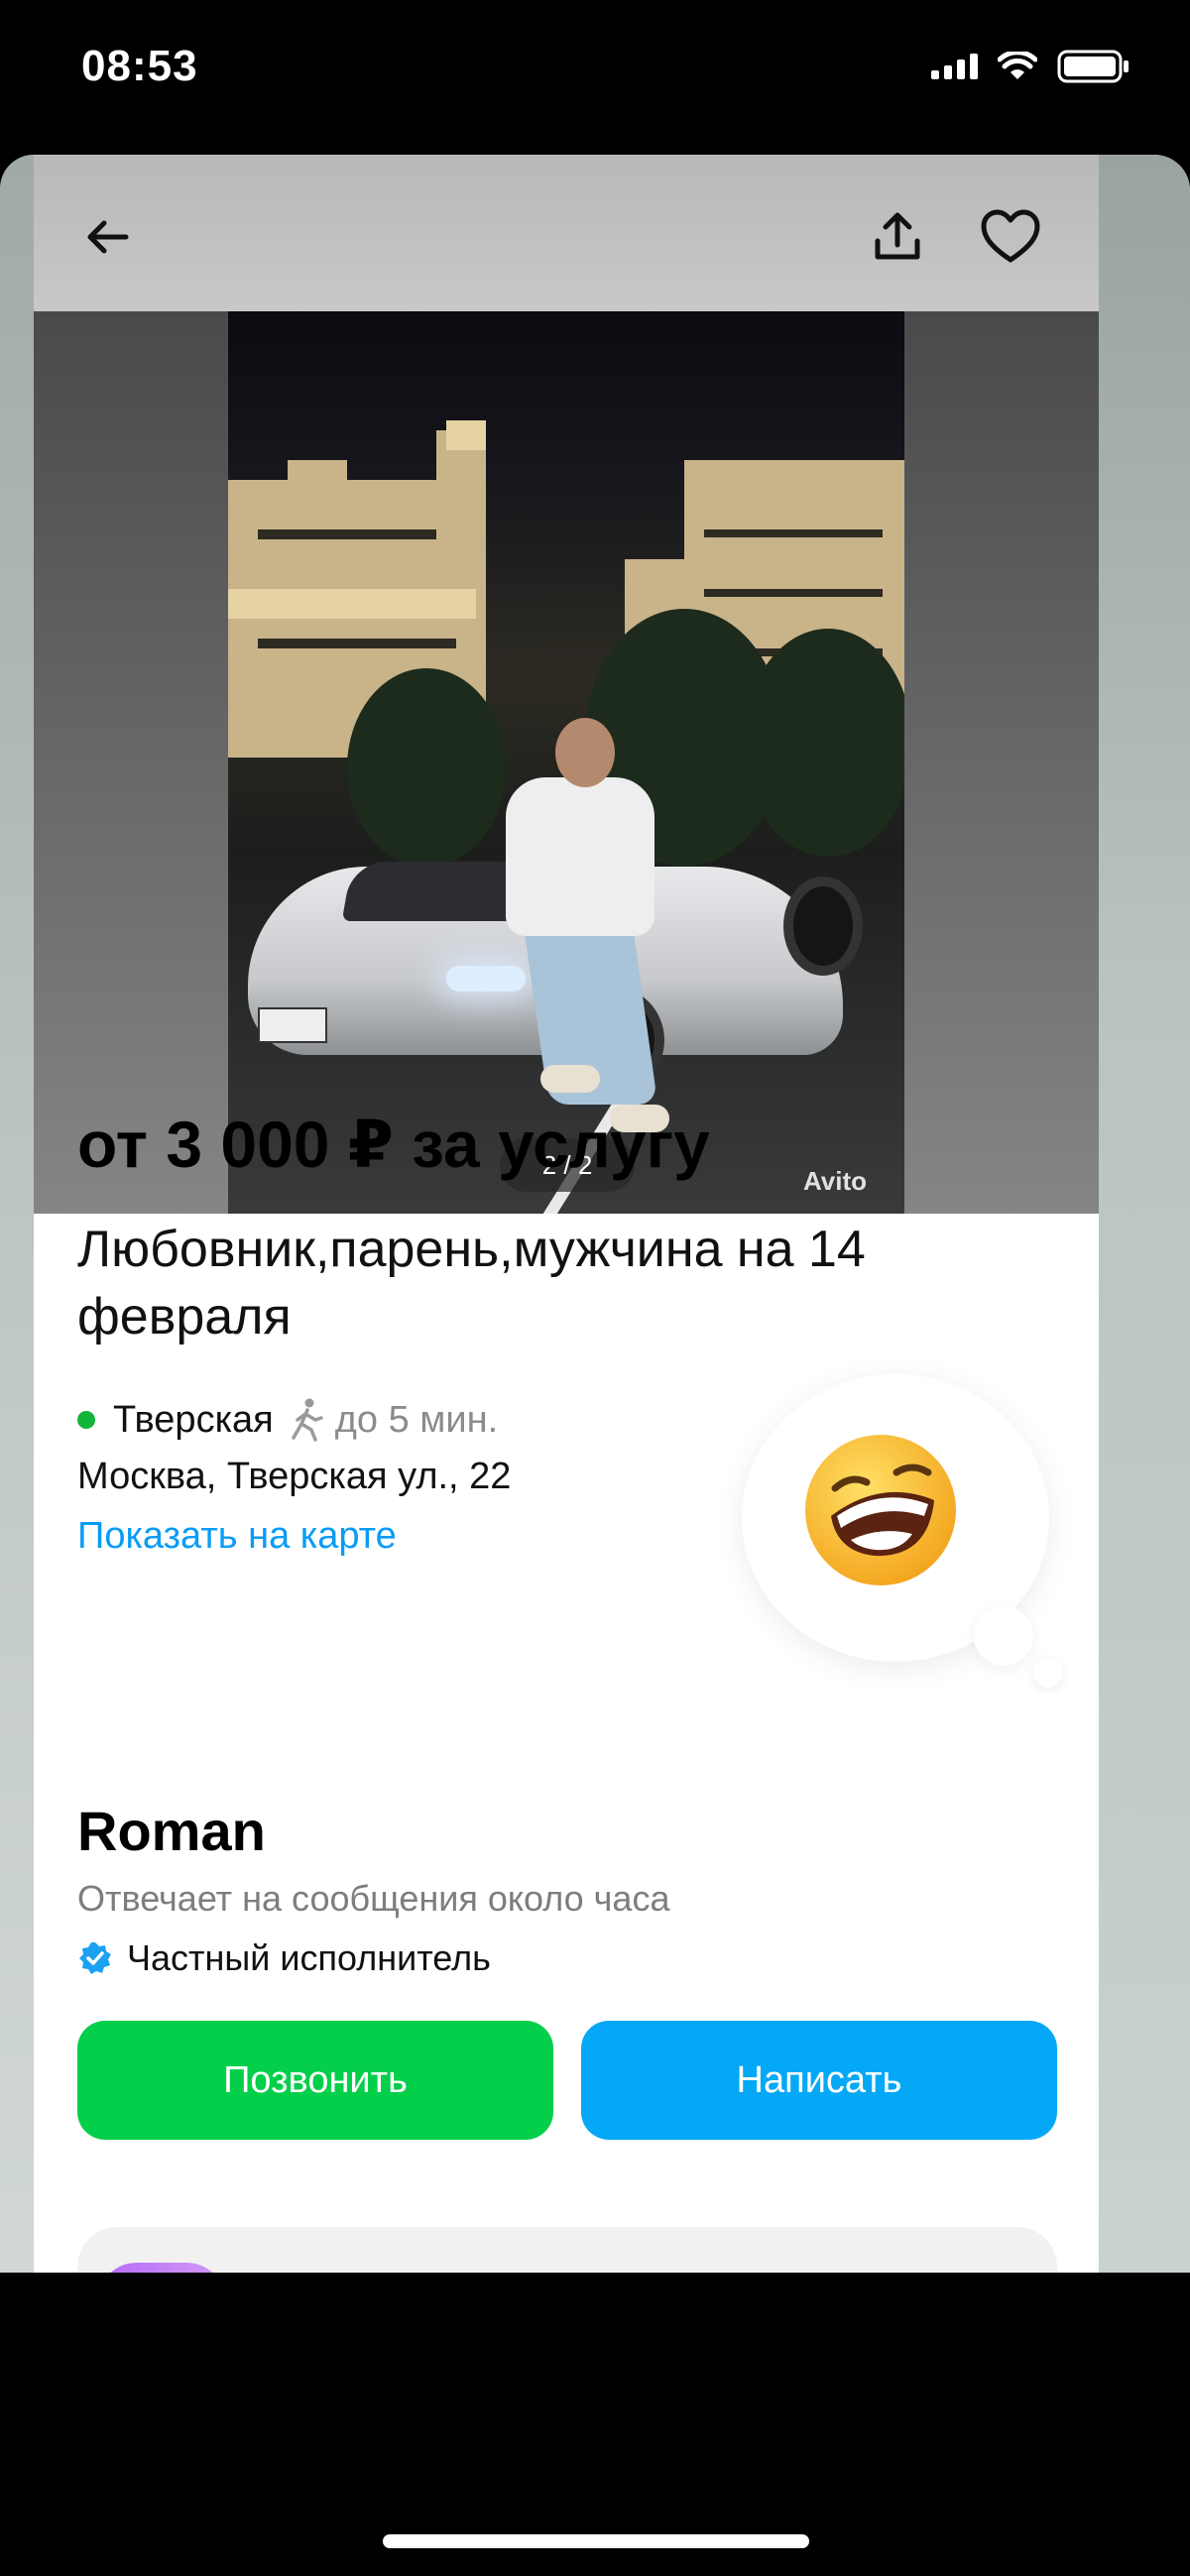 This screenshot has height=2576, width=1190. What do you see at coordinates (1144, 1214) in the screenshot?
I see `sheet-right-edge` at bounding box center [1144, 1214].